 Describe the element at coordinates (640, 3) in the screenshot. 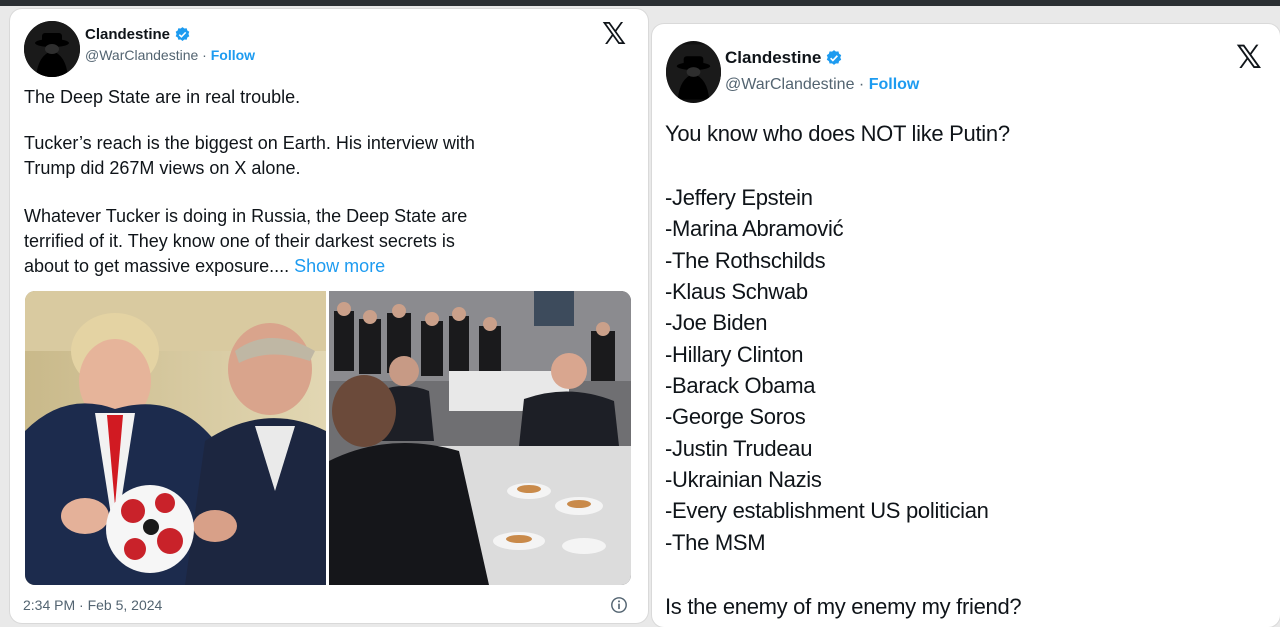

I see `top-edge-bar` at that location.